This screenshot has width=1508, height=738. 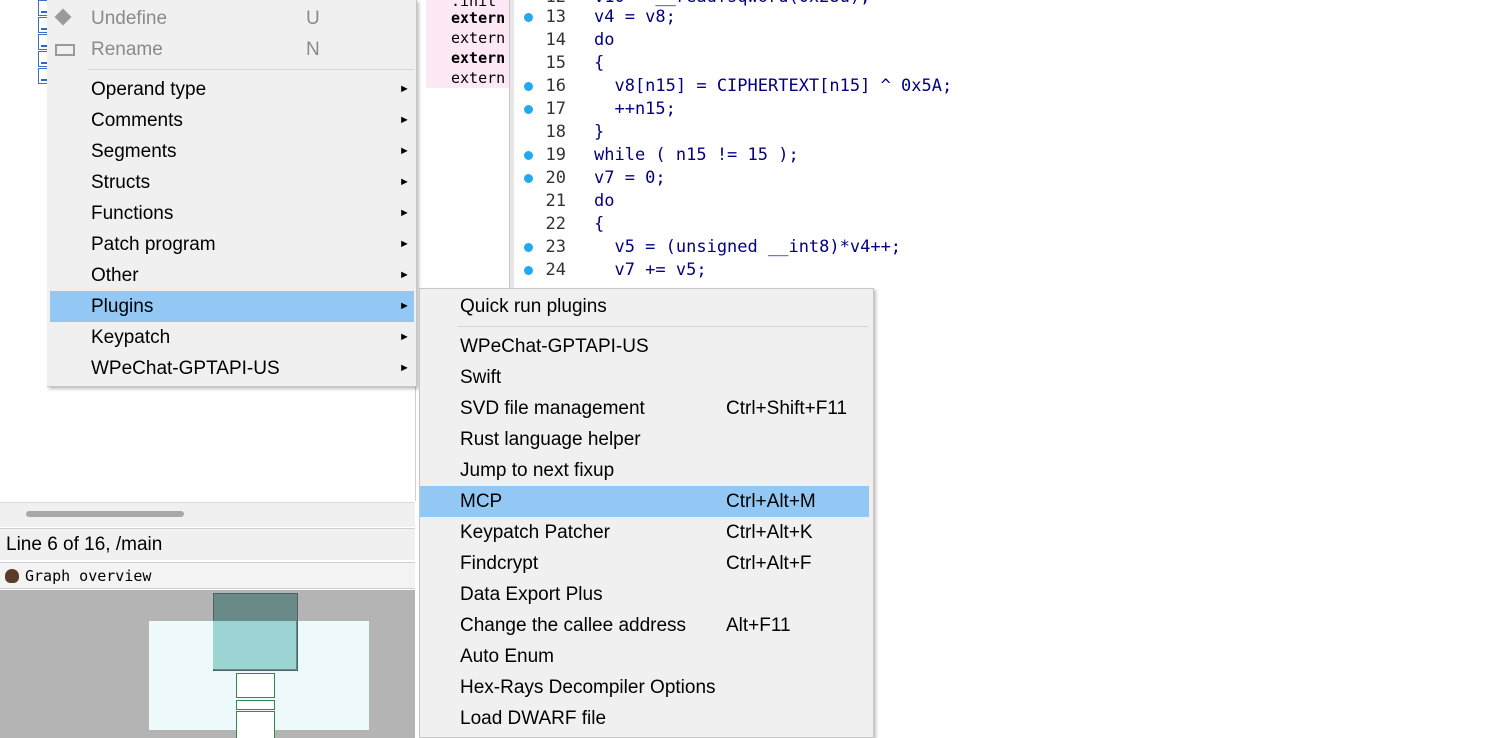 What do you see at coordinates (816, 63) in the screenshot?
I see `code-line: 15 {` at bounding box center [816, 63].